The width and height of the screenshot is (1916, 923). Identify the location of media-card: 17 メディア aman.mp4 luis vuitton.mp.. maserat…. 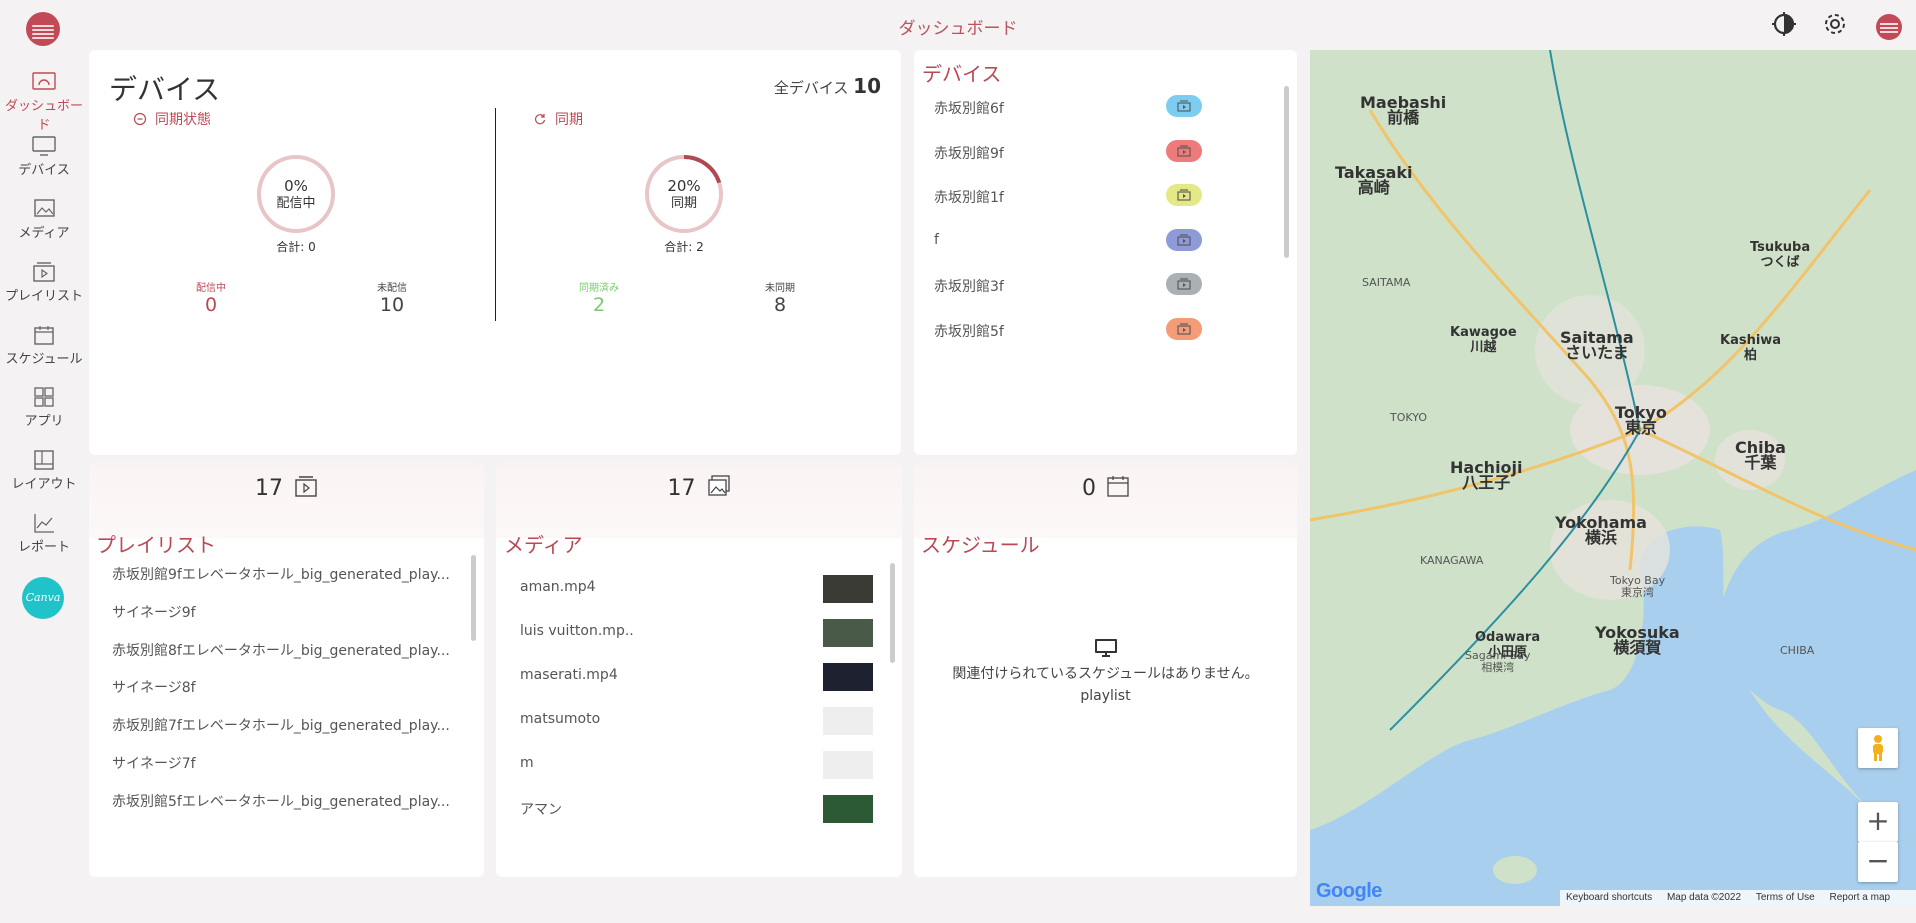
(699, 670).